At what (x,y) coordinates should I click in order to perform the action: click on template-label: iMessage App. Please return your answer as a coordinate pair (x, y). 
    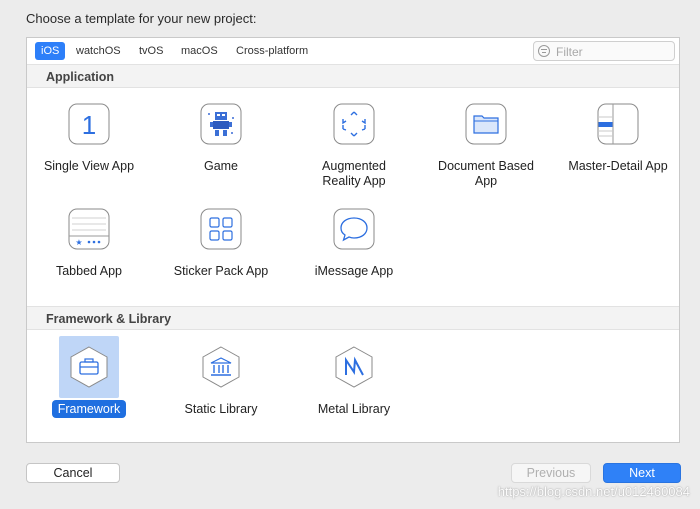
    Looking at the image, I should click on (354, 271).